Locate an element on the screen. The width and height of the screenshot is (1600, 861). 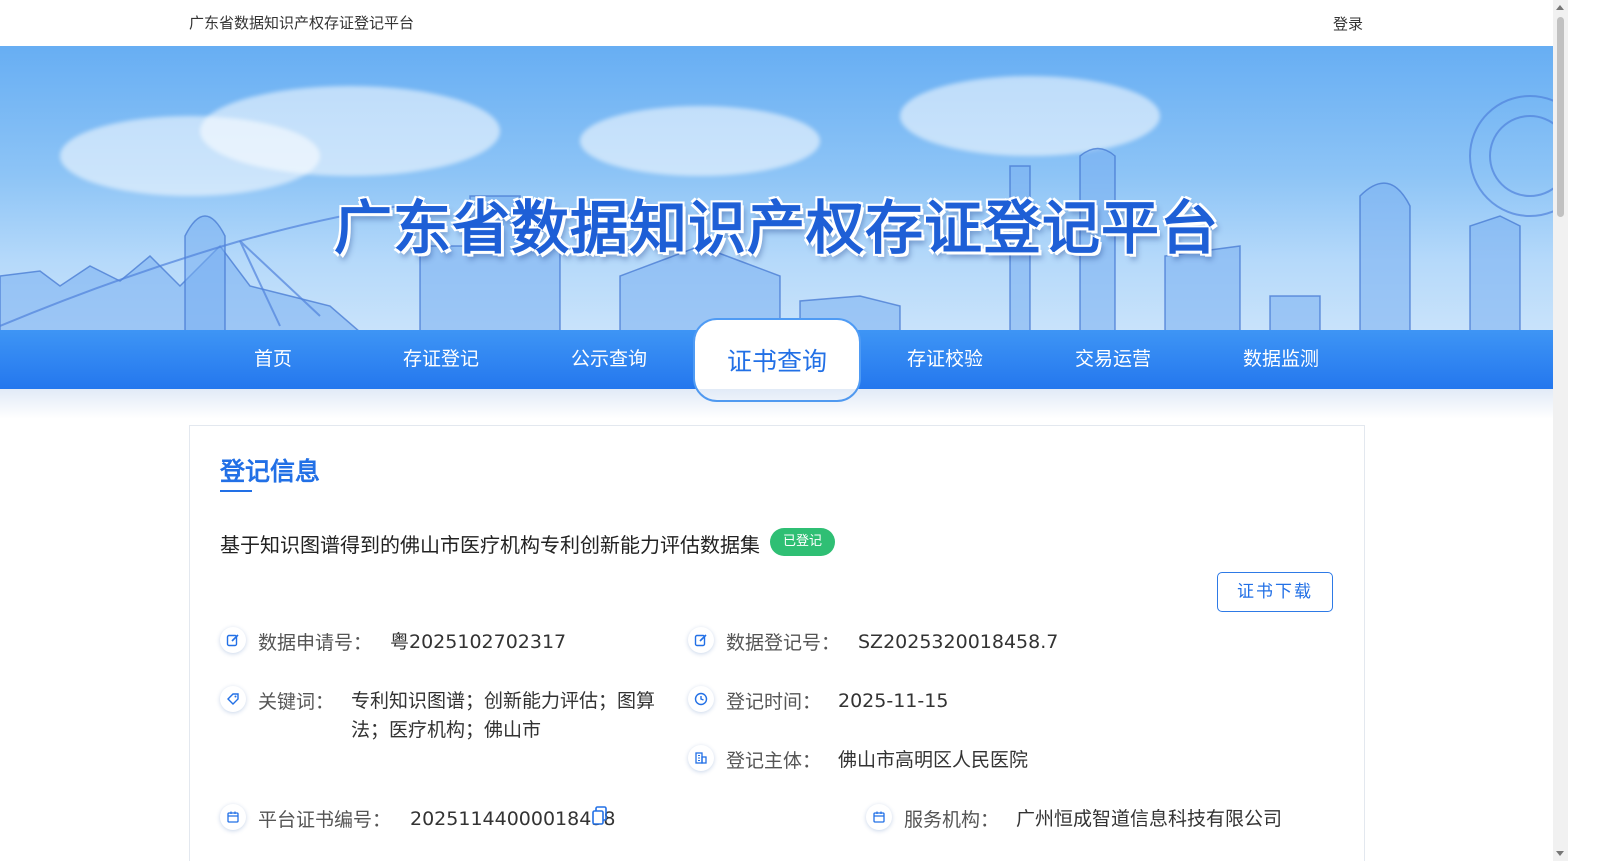
registration-time-label: 登记时间： is located at coordinates (774, 702).